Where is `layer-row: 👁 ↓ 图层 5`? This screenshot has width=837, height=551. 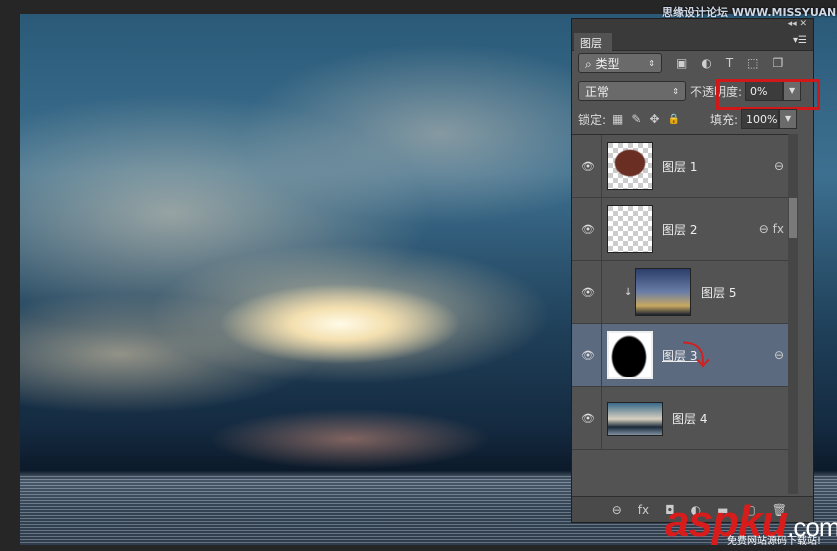 layer-row: 👁 ↓ 图层 5 is located at coordinates (685, 292).